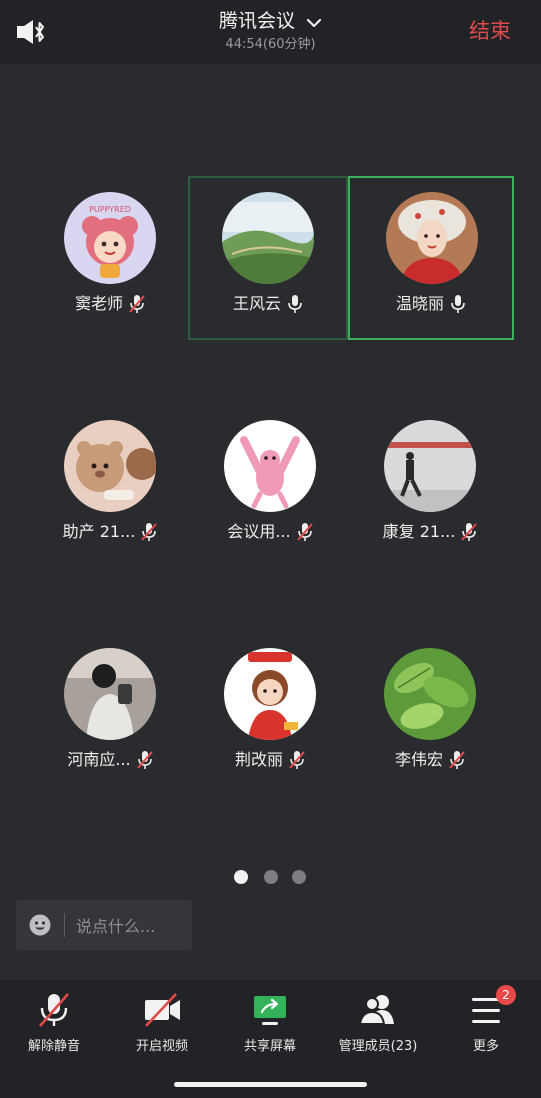  I want to click on woman-portrait-icon, so click(432, 238).